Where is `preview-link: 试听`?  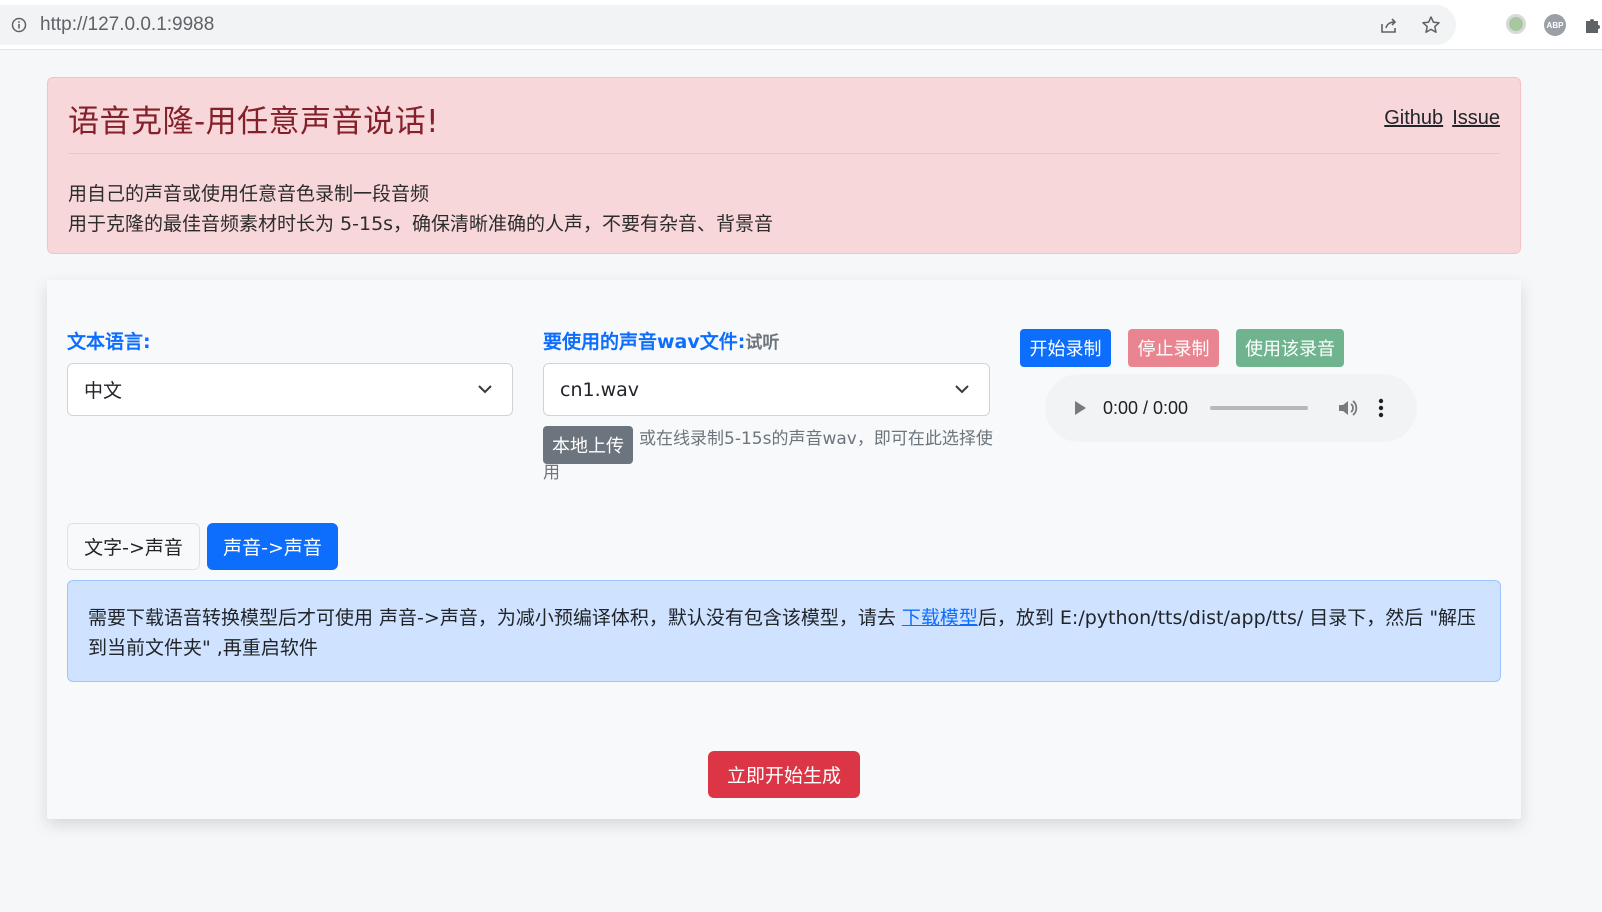 preview-link: 试听 is located at coordinates (762, 343).